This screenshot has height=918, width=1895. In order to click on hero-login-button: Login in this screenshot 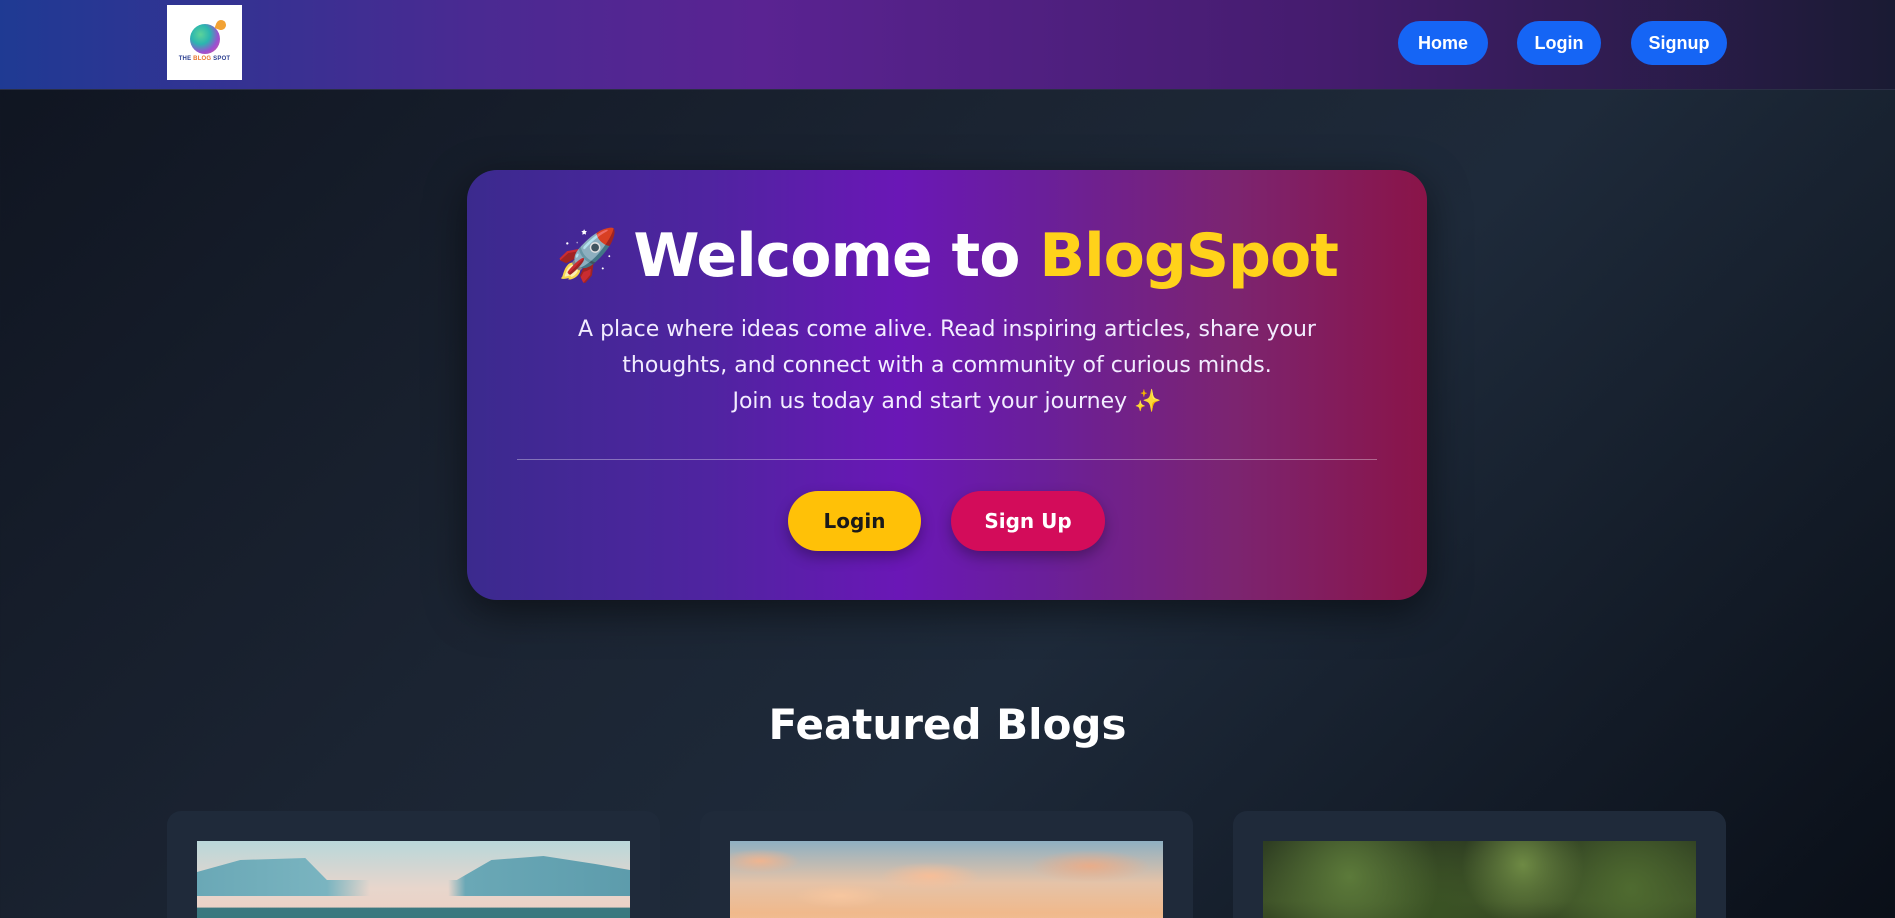, I will do `click(854, 521)`.